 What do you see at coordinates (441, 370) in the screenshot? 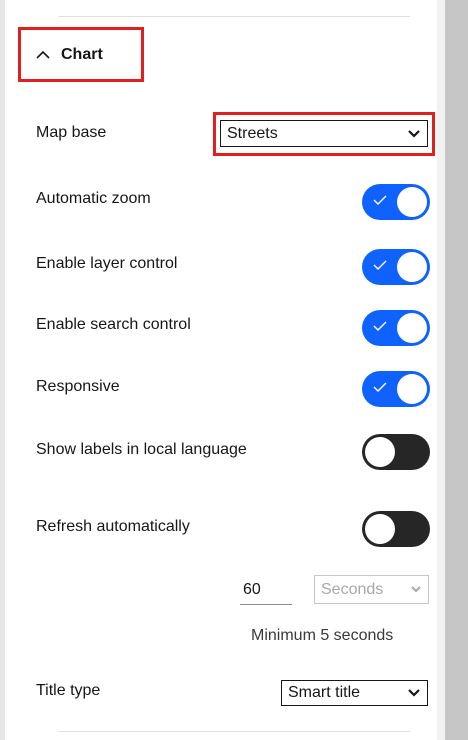
I see `panel-right-gutter` at bounding box center [441, 370].